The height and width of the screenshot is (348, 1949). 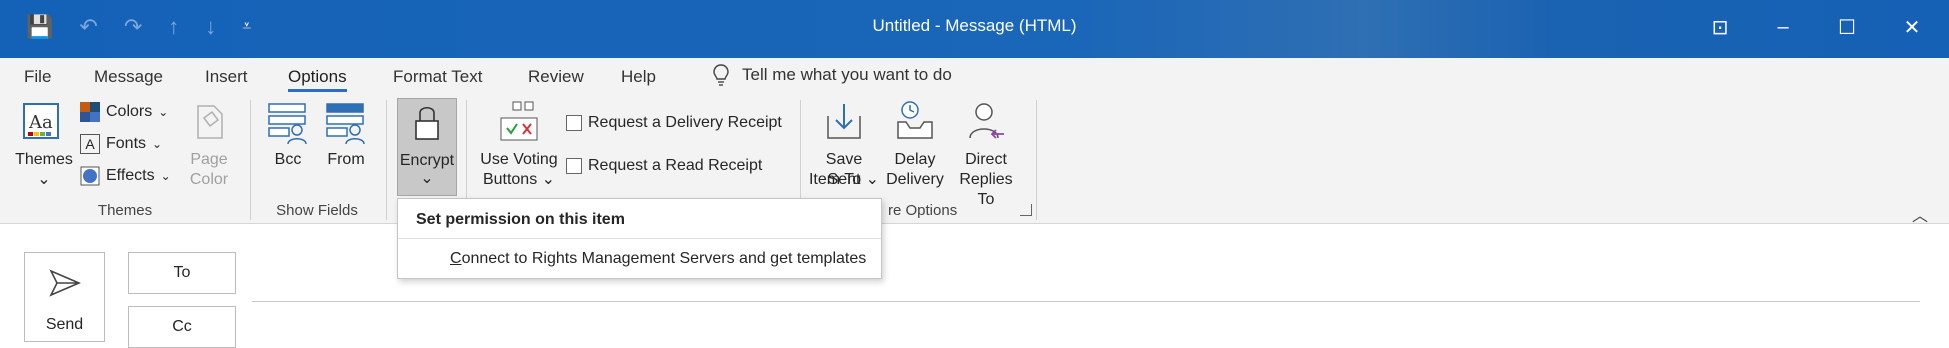 I want to click on ribbon-display-options-icon: ⊡, so click(x=1720, y=27).